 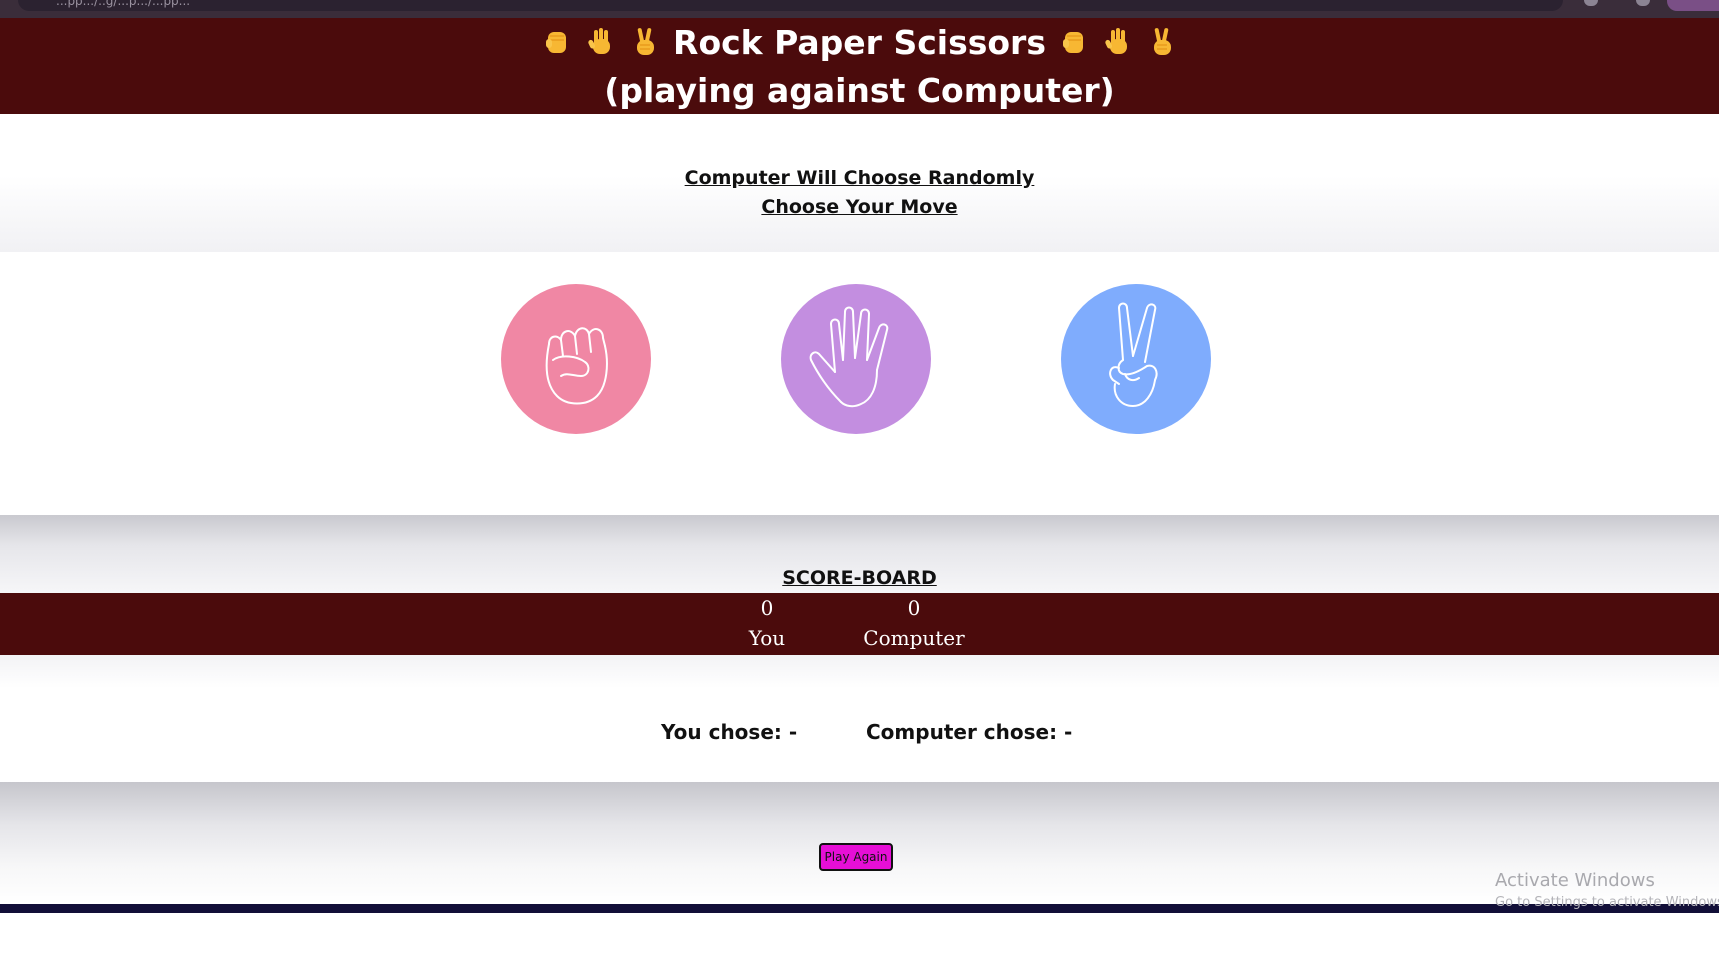 I want to click on scoreboard-title: SCORE-BOARD, so click(x=859, y=578).